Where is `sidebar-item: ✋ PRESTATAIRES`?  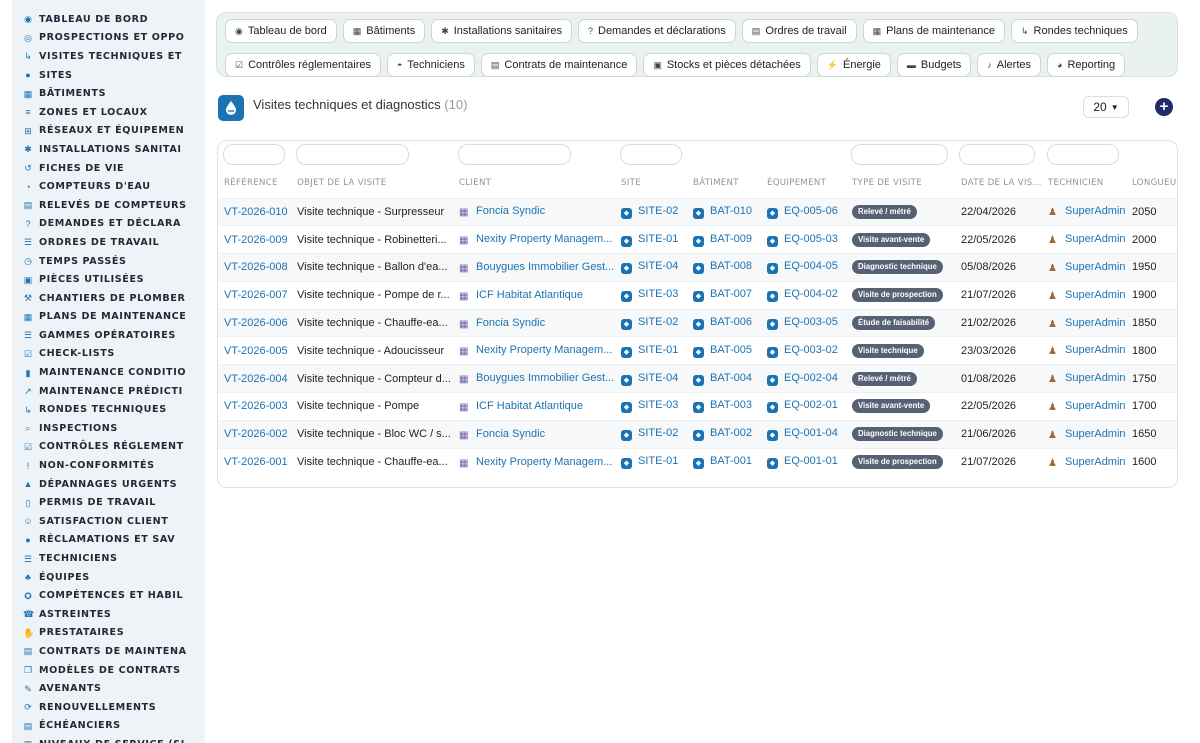 sidebar-item: ✋ PRESTATAIRES is located at coordinates (108, 633).